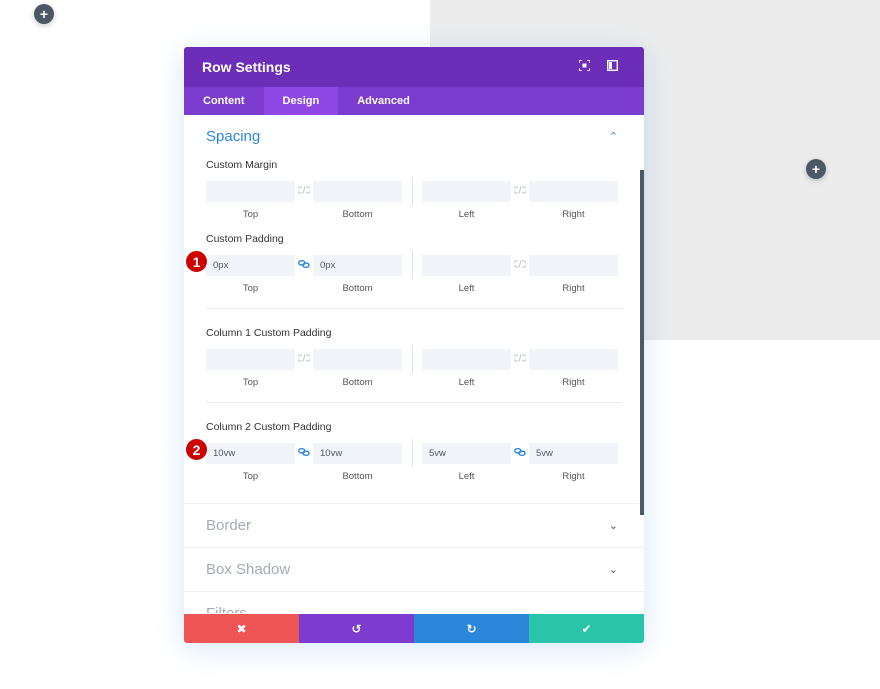 The width and height of the screenshot is (880, 689). I want to click on modal-header: Row Settings, so click(414, 67).